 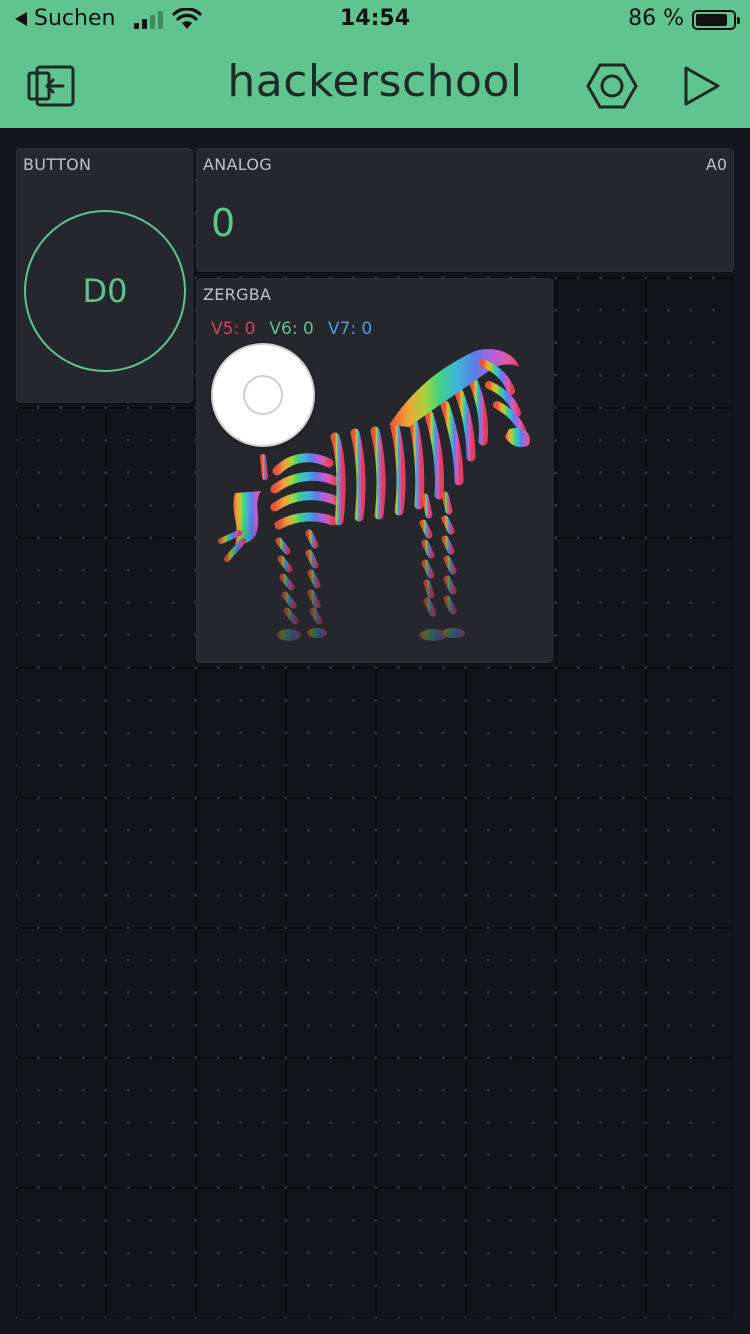 What do you see at coordinates (237, 164) in the screenshot?
I see `analog-widget-label: ANALOG` at bounding box center [237, 164].